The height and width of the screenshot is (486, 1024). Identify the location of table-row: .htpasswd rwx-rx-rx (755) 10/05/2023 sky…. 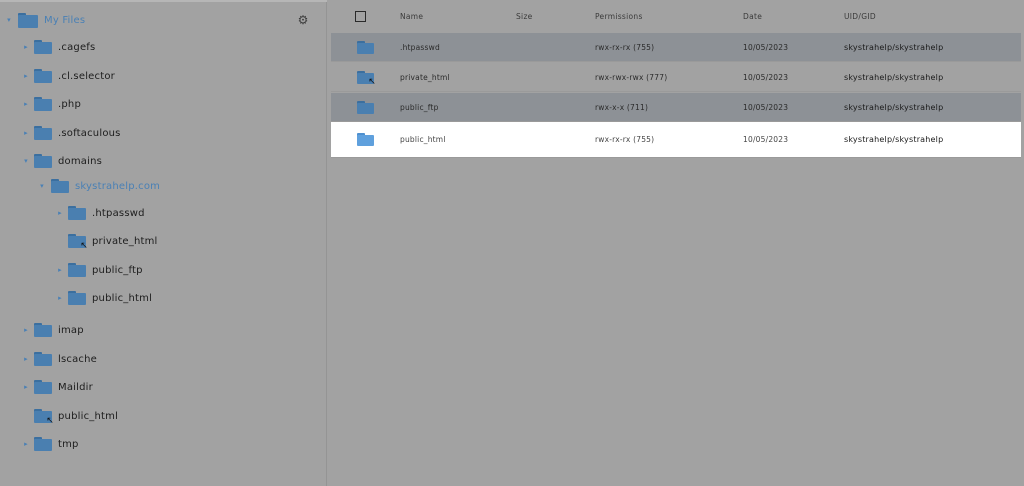
(676, 47).